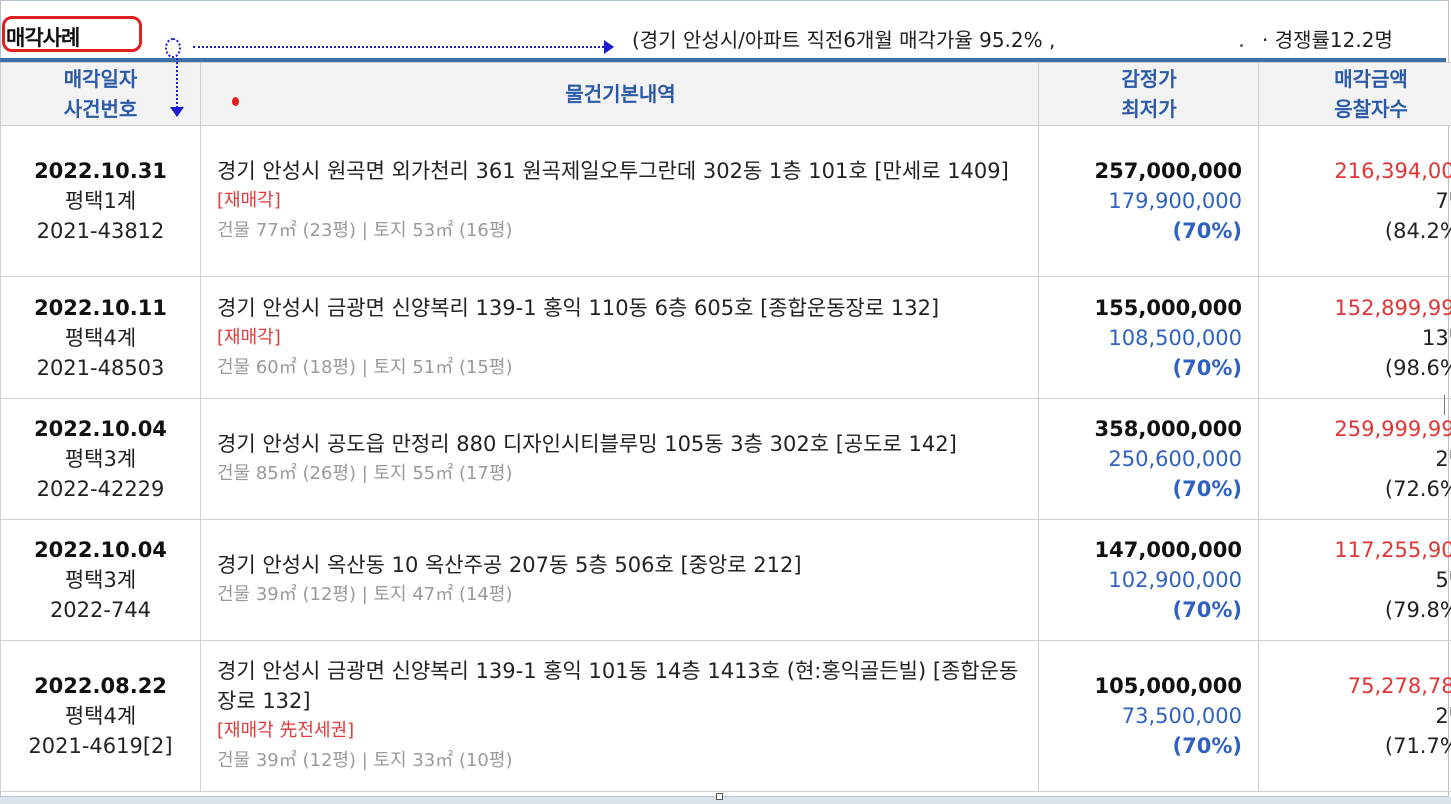 Image resolution: width=1451 pixels, height=804 pixels. I want to click on cell-date-case: 2022.10.11 평택4계 2021-48503, so click(100, 337).